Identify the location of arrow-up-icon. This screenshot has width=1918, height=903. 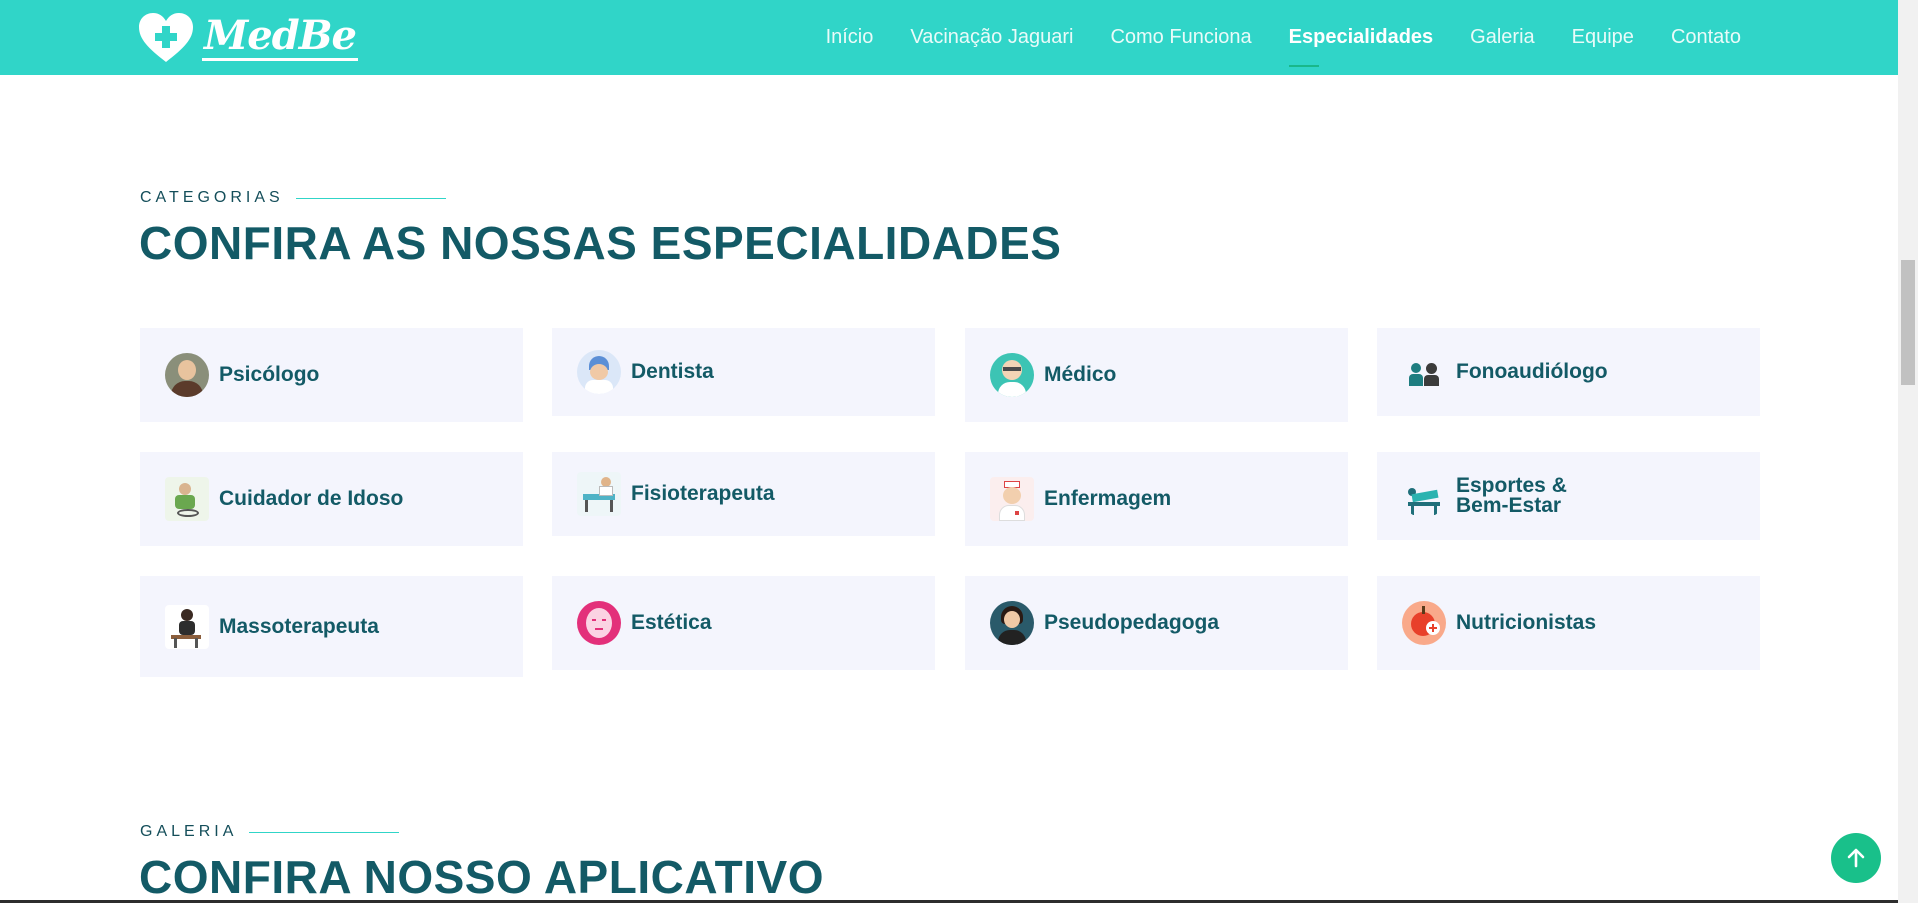
(1856, 858).